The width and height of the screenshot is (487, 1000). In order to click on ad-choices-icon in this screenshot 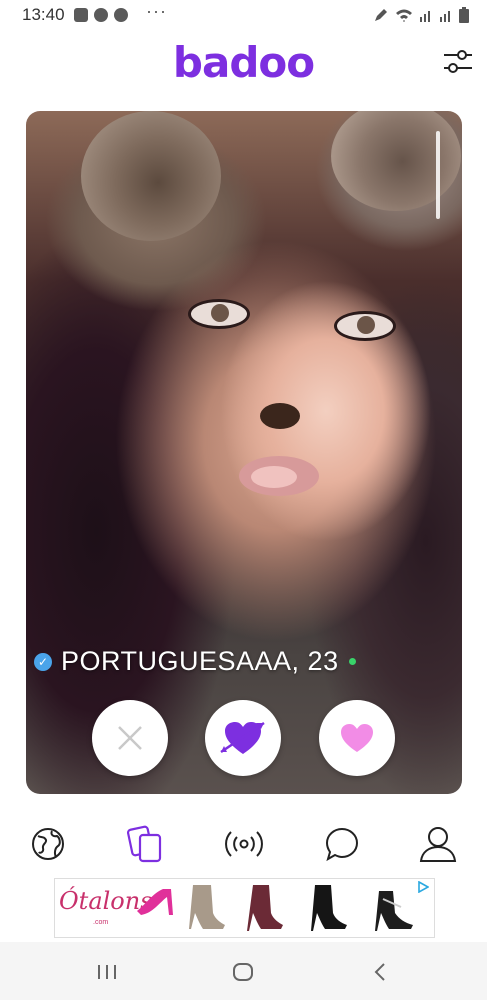, I will do `click(423, 887)`.